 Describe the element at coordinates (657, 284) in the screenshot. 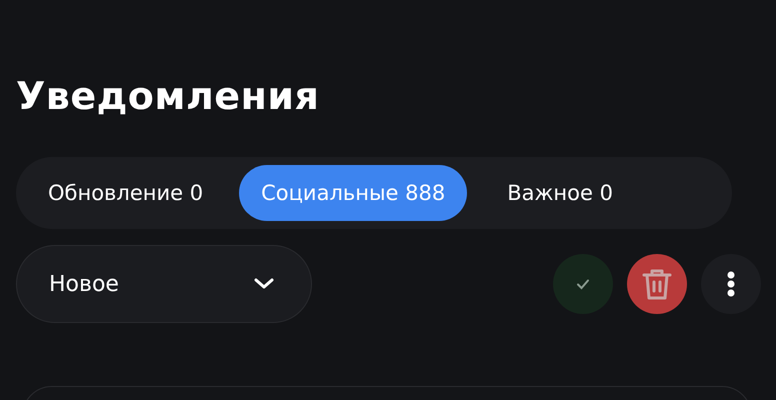

I see `trash-icon` at that location.